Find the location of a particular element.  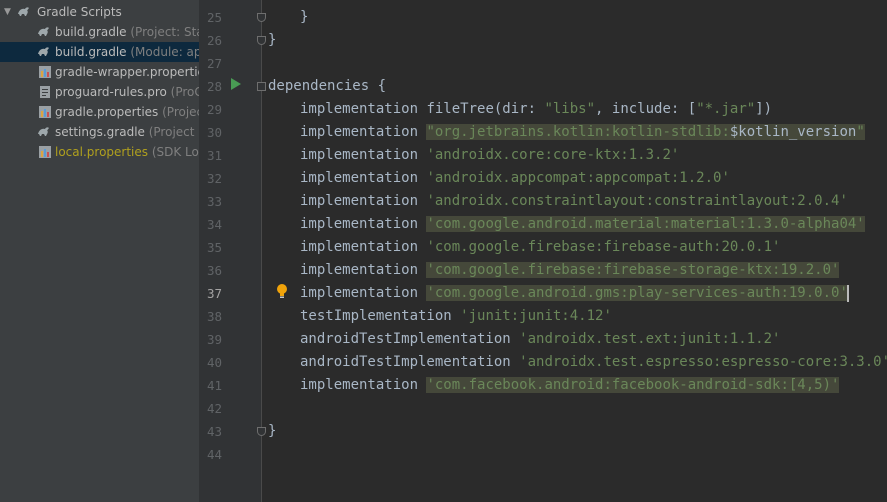

line-number: 36 is located at coordinates (214, 270).